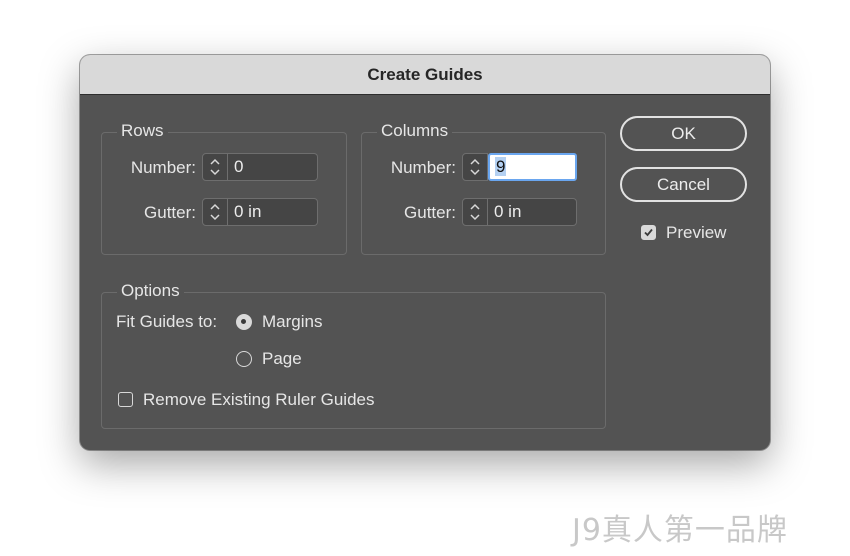  What do you see at coordinates (683, 184) in the screenshot?
I see `cancel-button: Cancel` at bounding box center [683, 184].